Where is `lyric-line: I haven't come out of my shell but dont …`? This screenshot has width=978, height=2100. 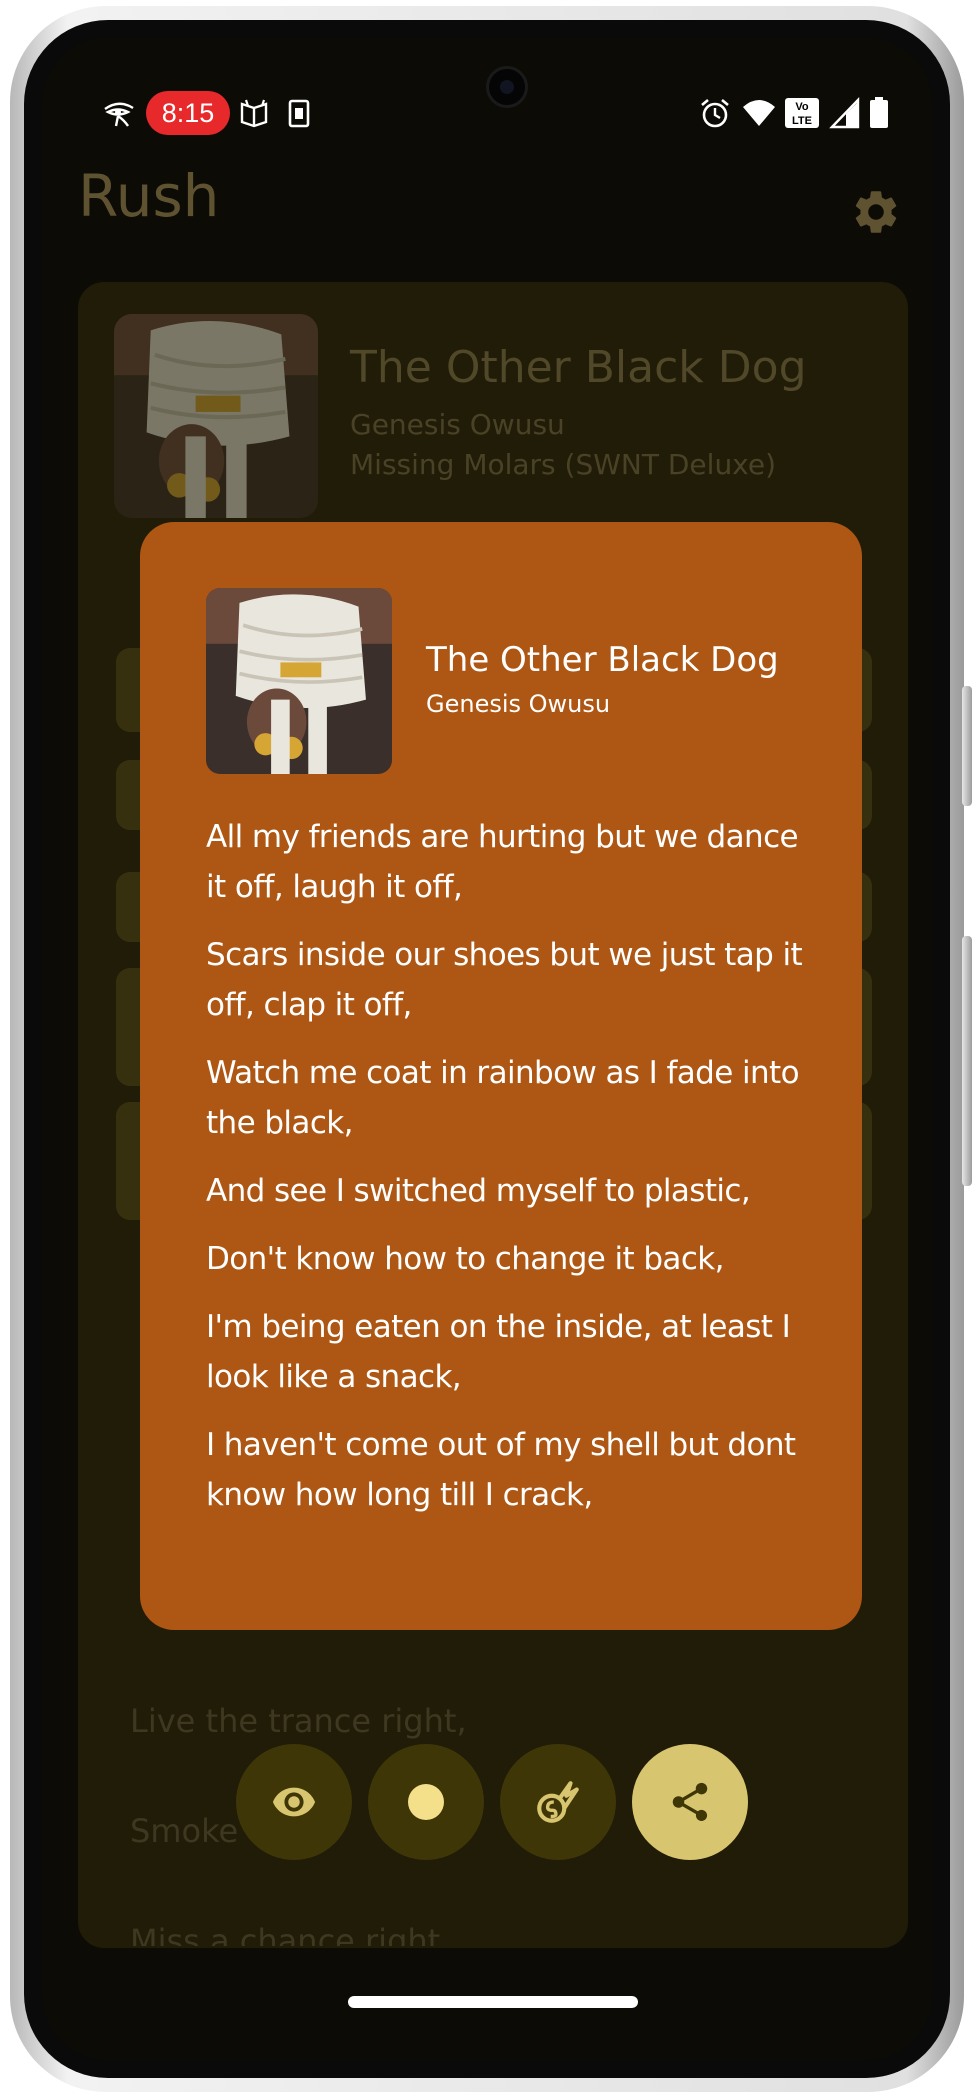
lyric-line: I haven't come out of my shell but dont … is located at coordinates (501, 1470).